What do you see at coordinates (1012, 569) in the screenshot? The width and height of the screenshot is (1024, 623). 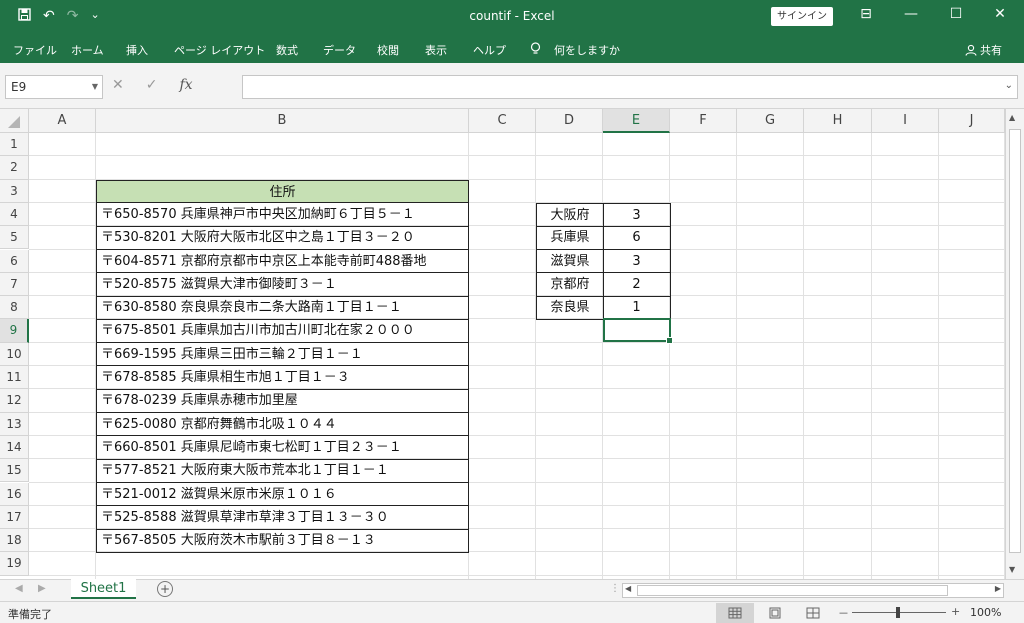 I see `scroll-down-icon: ▼` at bounding box center [1012, 569].